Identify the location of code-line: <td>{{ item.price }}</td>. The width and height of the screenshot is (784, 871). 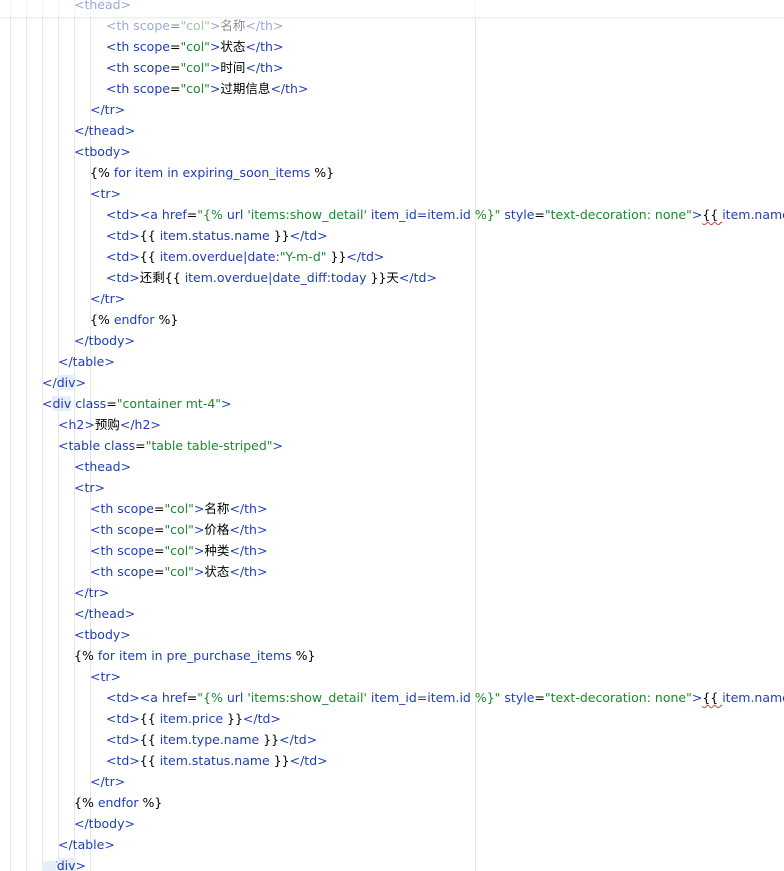
(193, 718).